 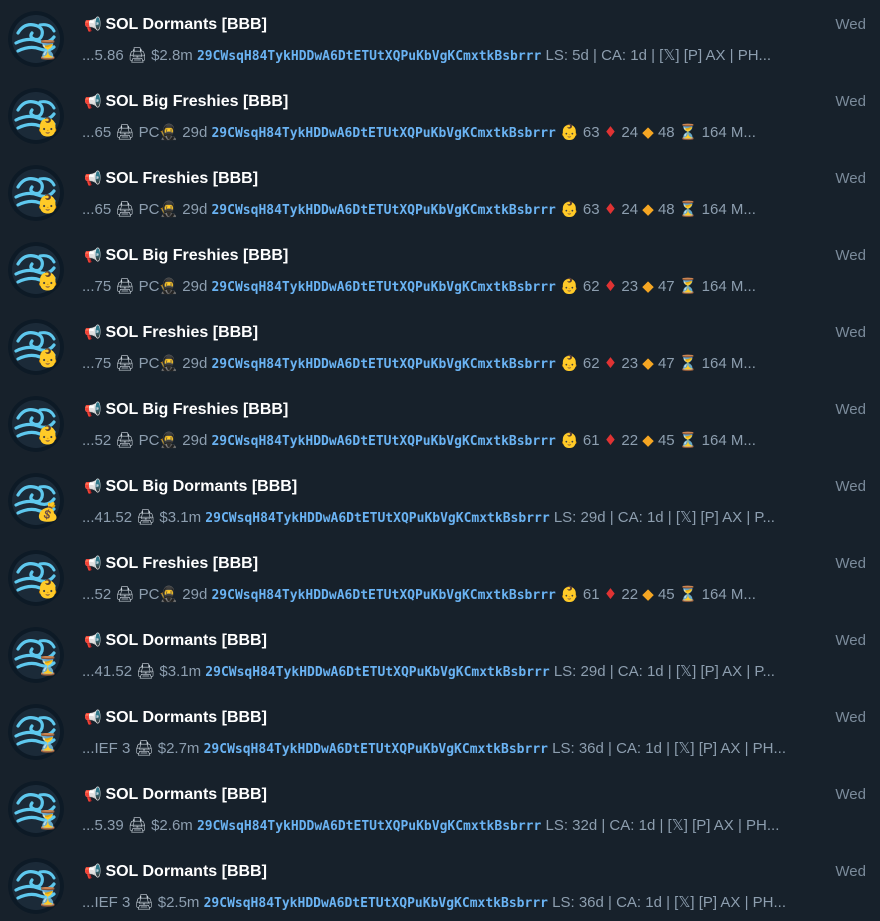 I want to click on preview-text: 22, so click(x=630, y=440).